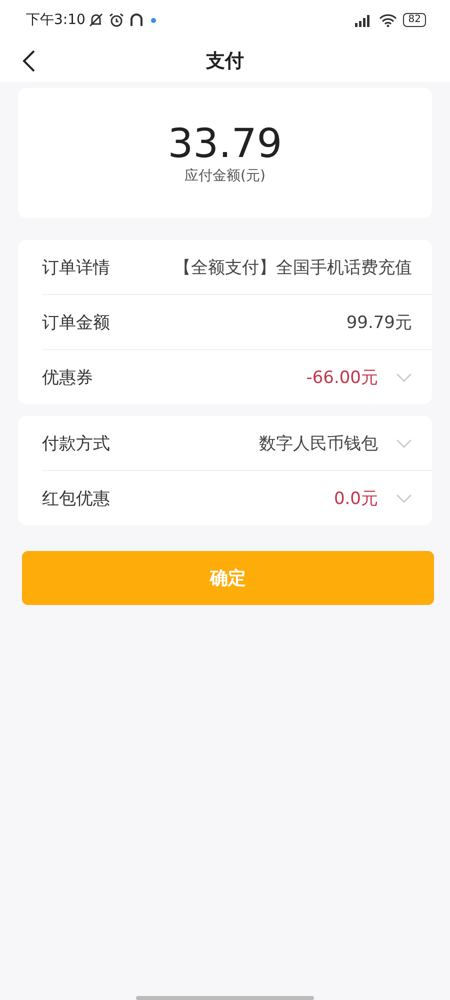  What do you see at coordinates (356, 498) in the screenshot?
I see `row-value: 0.0元` at bounding box center [356, 498].